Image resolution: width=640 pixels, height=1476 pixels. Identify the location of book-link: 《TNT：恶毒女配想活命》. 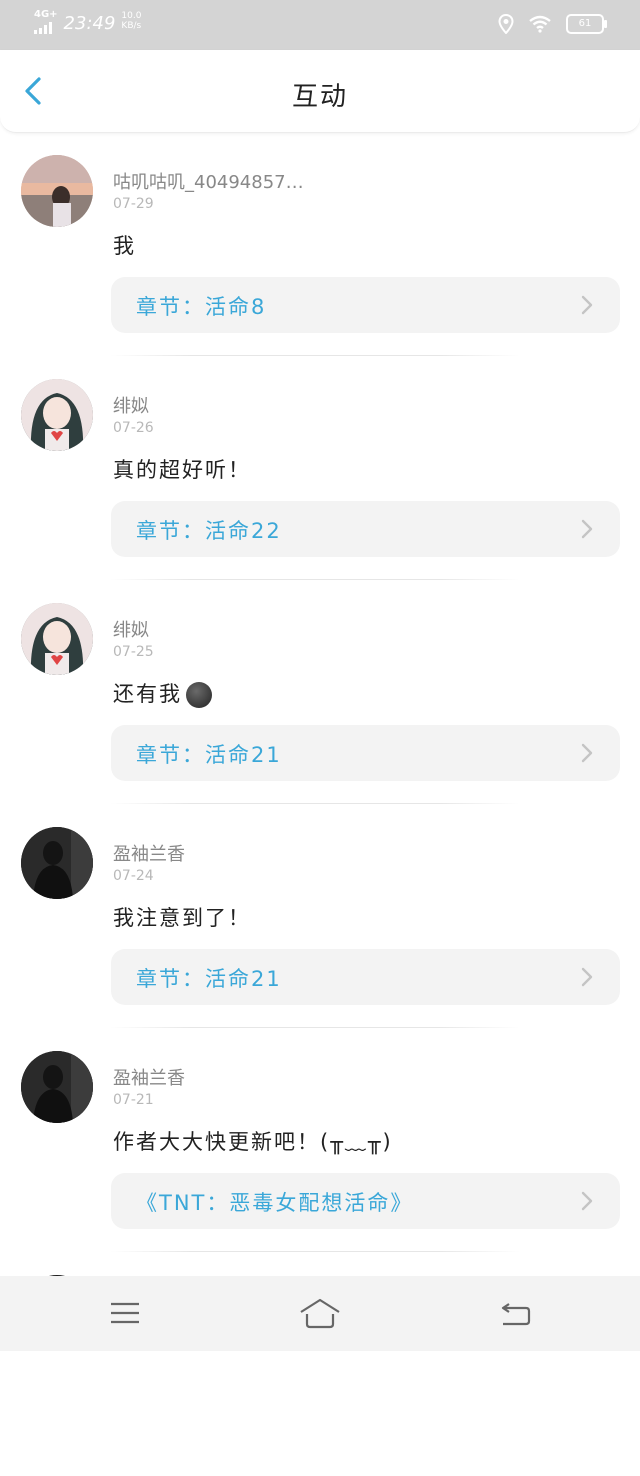
(365, 1201).